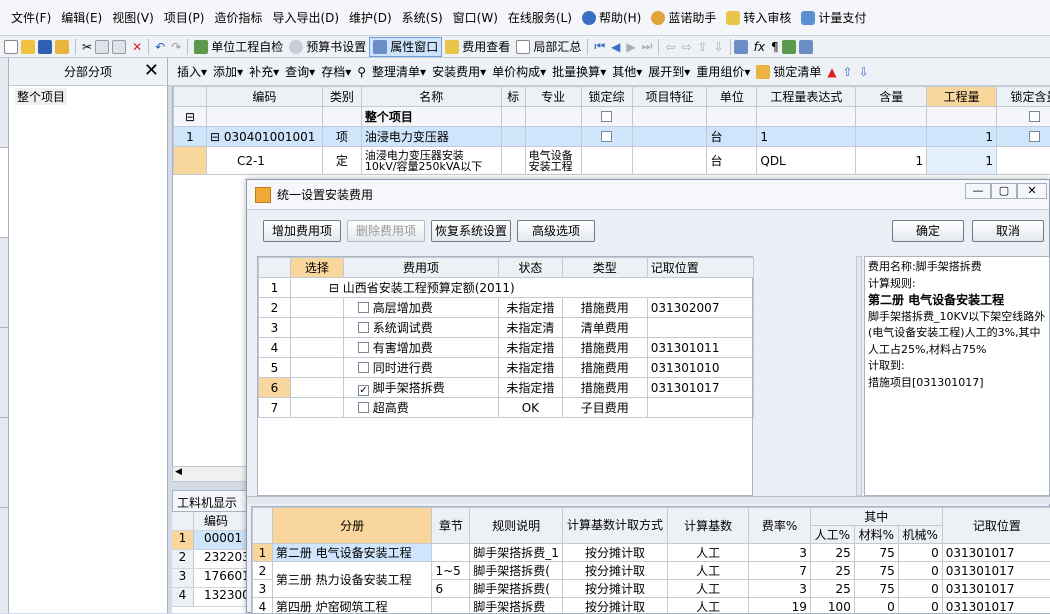 The height and width of the screenshot is (614, 1050). I want to click on col-type: 类别, so click(341, 97).